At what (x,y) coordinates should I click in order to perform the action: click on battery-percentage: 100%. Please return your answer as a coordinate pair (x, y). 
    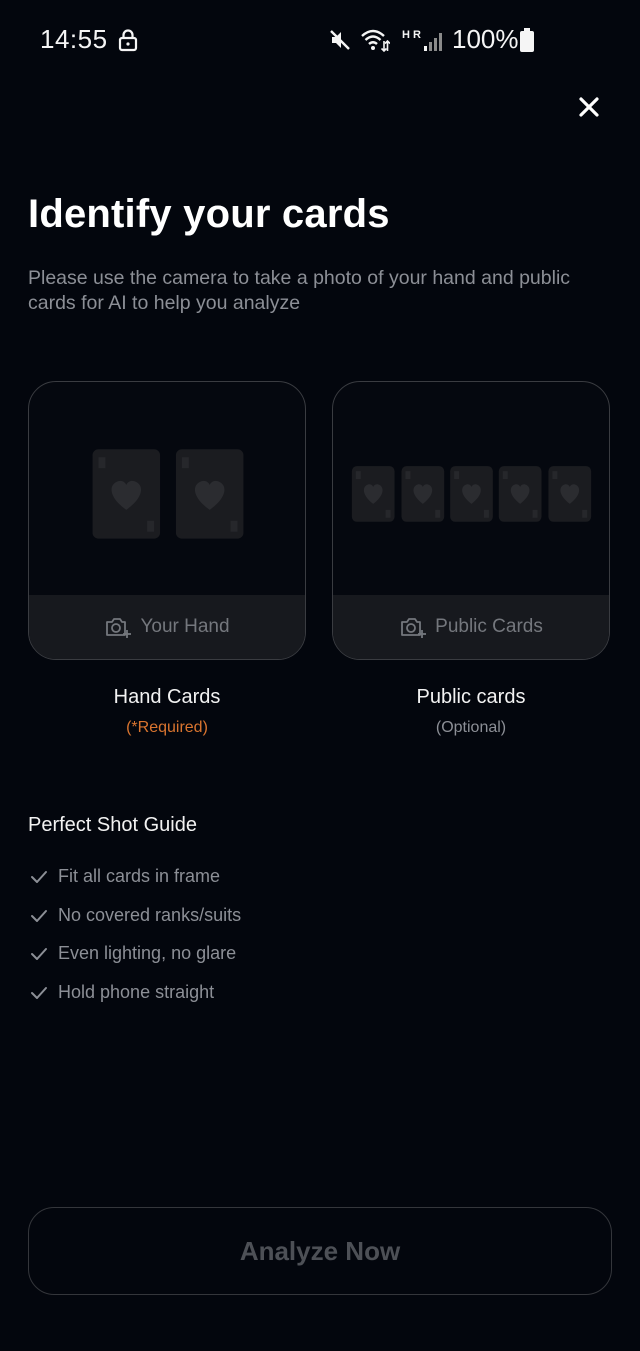
    Looking at the image, I should click on (485, 39).